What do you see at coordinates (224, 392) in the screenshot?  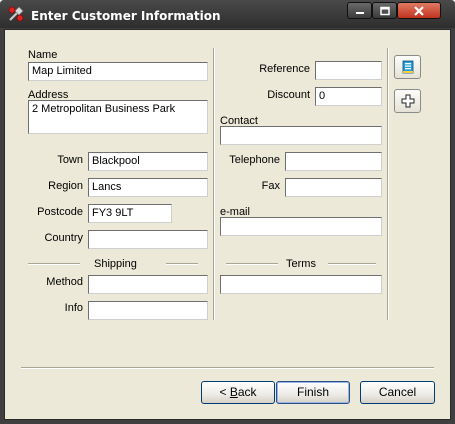 I see `back-prefix: <` at bounding box center [224, 392].